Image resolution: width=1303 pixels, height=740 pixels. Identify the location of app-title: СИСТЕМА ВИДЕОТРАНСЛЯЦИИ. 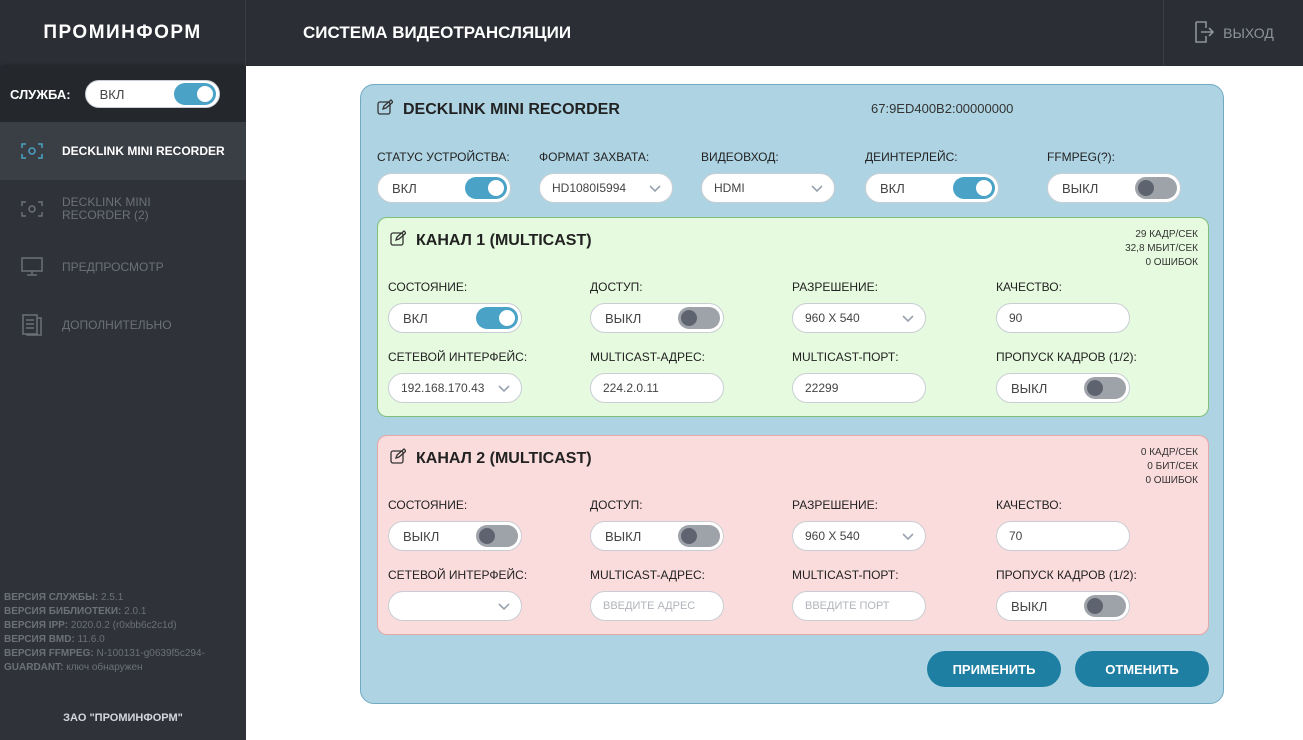
(437, 32).